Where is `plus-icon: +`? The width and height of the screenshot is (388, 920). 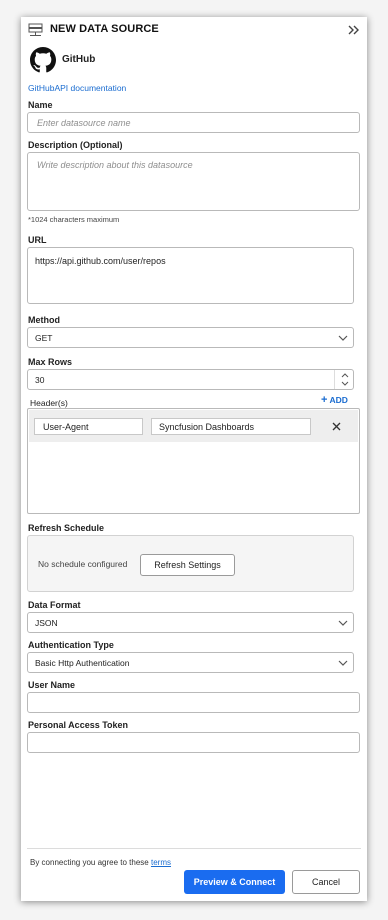 plus-icon: + is located at coordinates (324, 400).